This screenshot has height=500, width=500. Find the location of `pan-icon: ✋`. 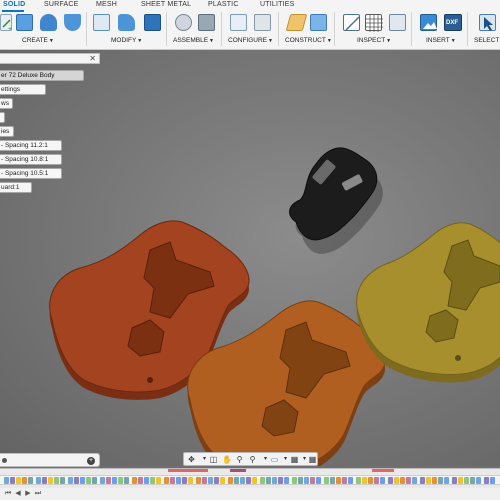

pan-icon: ✋ is located at coordinates (227, 459).